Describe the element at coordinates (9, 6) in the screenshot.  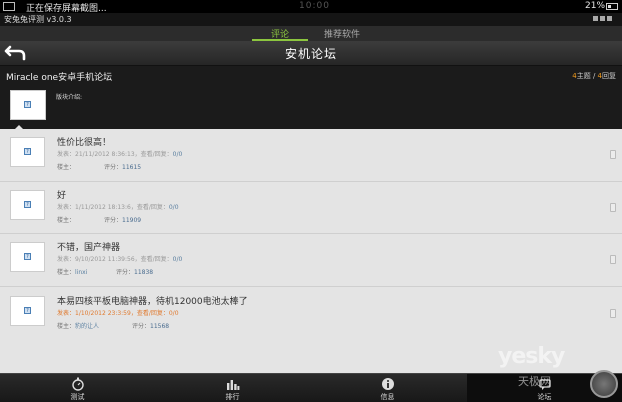
I see `image-notification-icon` at that location.